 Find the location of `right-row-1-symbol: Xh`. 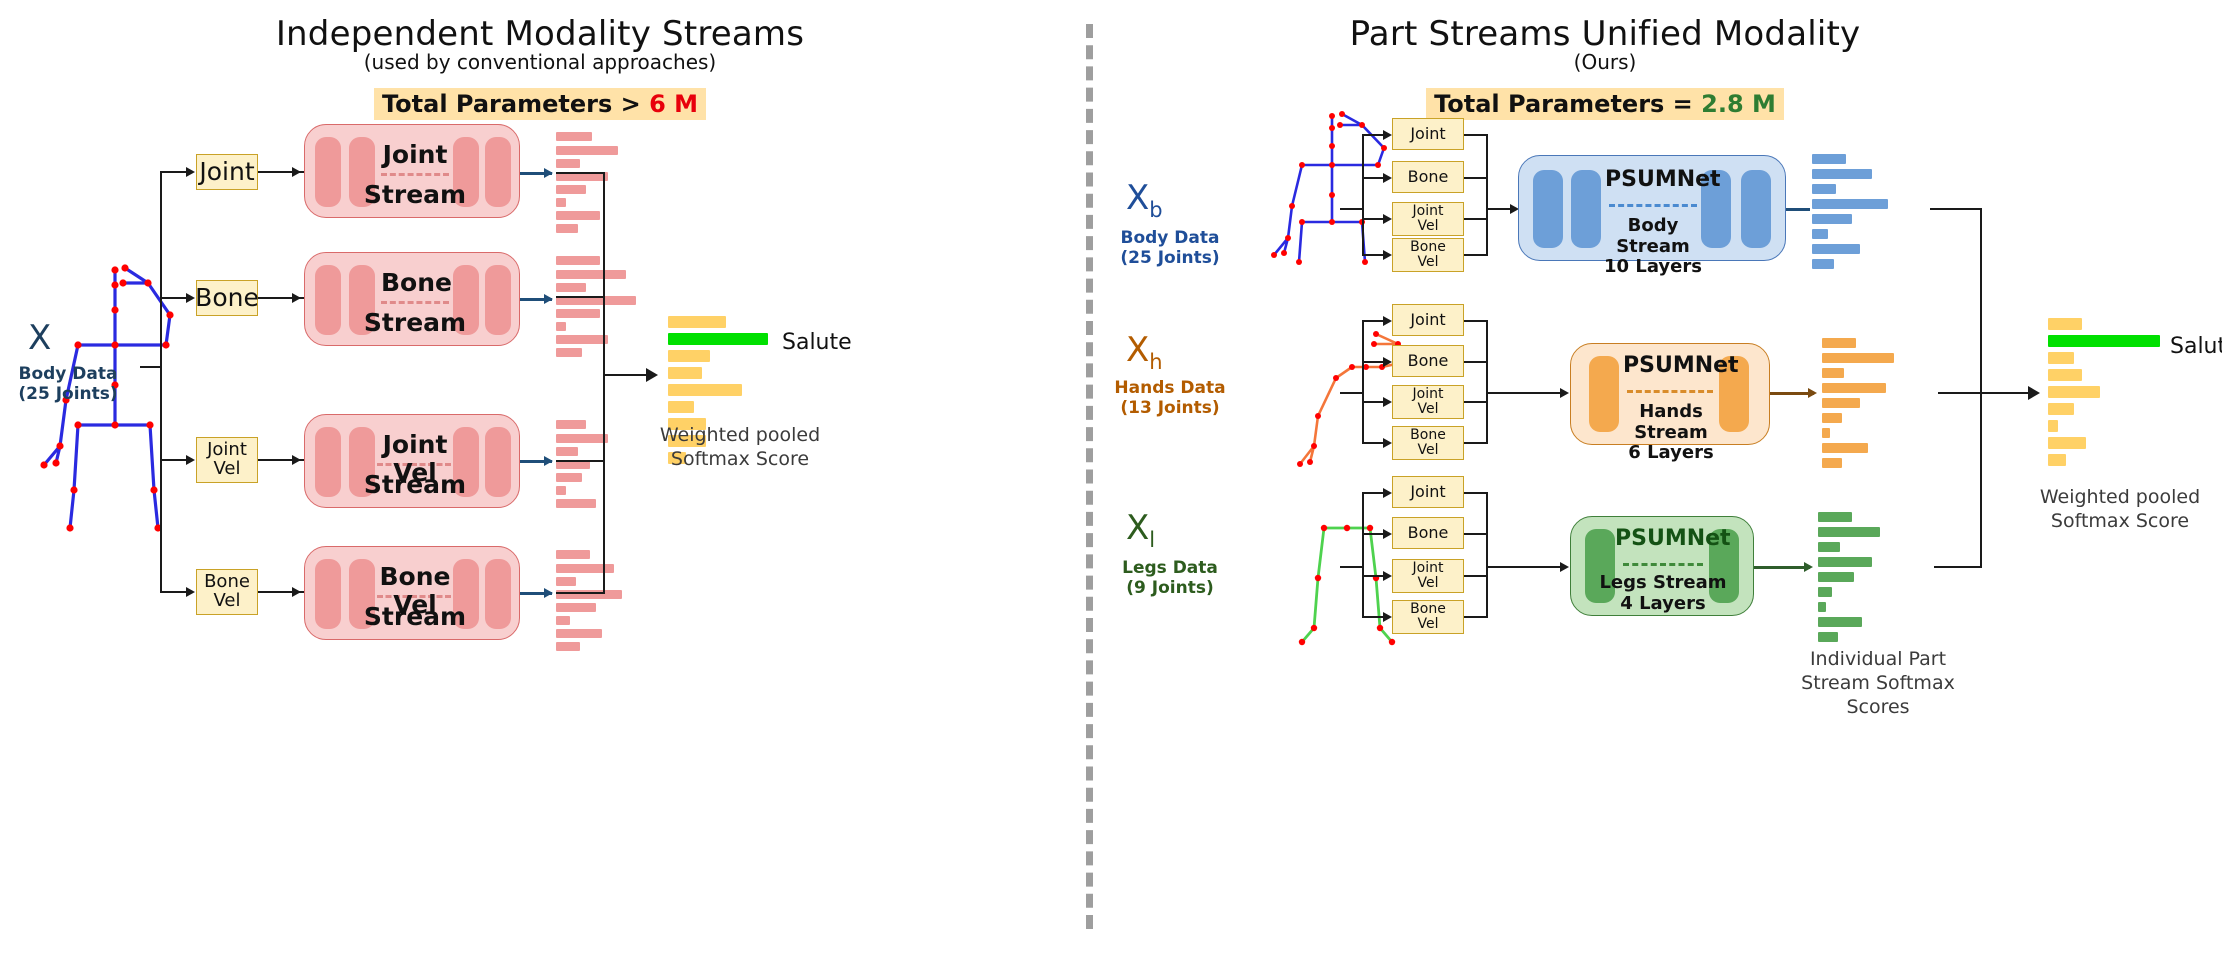

right-row-1-symbol: Xh is located at coordinates (1144, 352).